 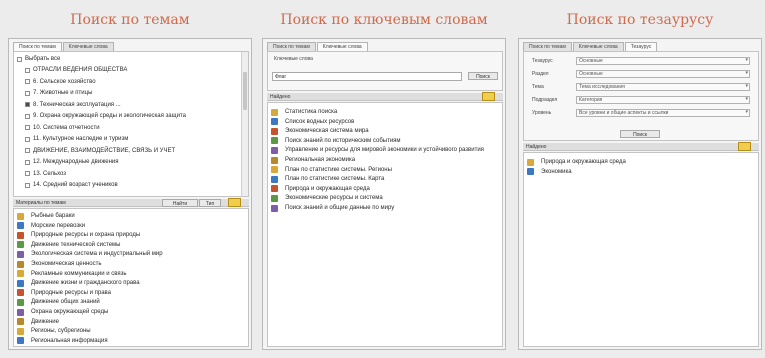 I want to click on themes-tree-scroll-thumb, so click(x=245, y=91).